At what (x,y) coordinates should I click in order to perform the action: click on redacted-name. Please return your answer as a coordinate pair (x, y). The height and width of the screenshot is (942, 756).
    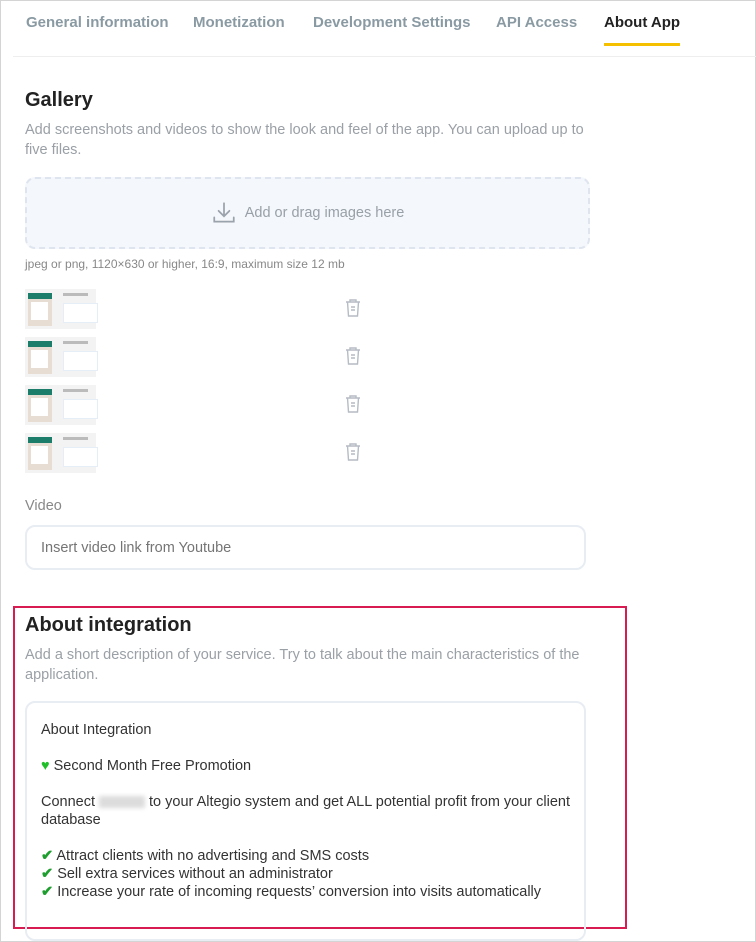
    Looking at the image, I should click on (122, 802).